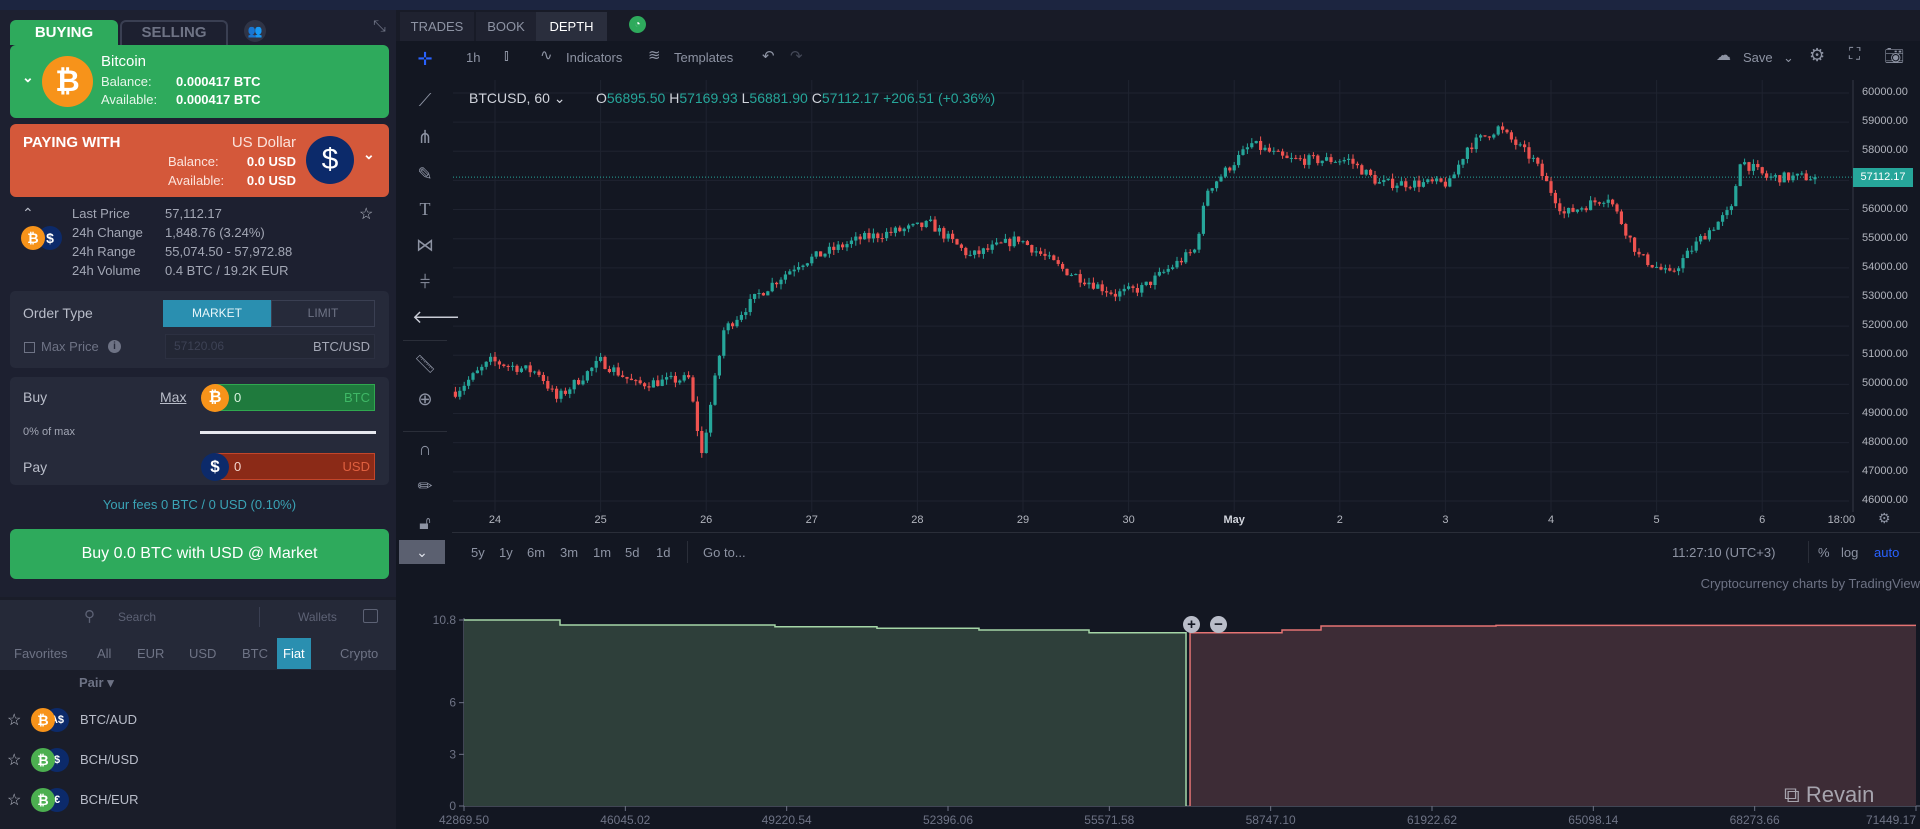 The image size is (1920, 829). Describe the element at coordinates (478, 552) in the screenshot. I see `range-5y: 5y` at that location.